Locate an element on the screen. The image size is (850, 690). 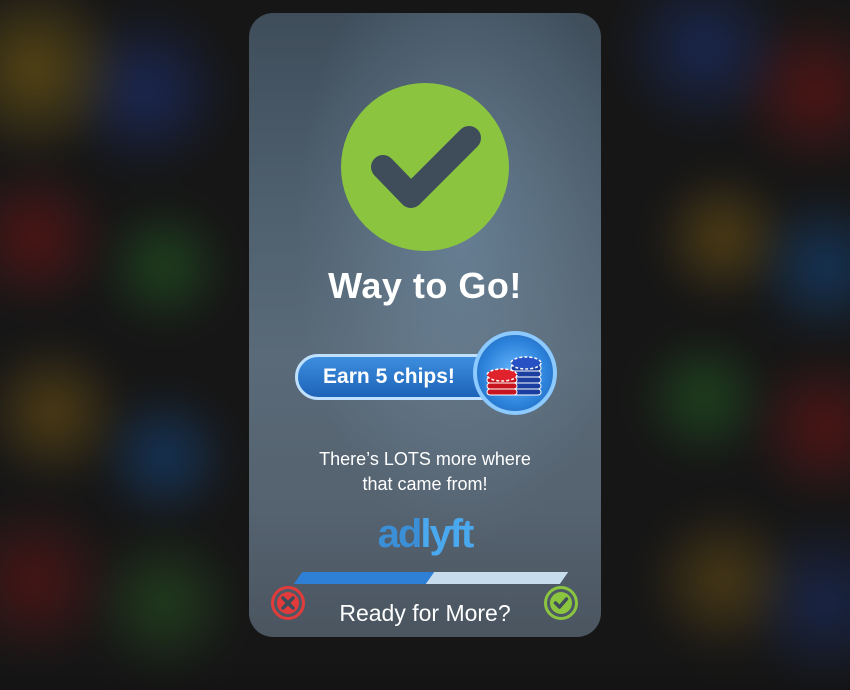
dialog-message: There’s LOTS more where that came from! is located at coordinates (425, 472).